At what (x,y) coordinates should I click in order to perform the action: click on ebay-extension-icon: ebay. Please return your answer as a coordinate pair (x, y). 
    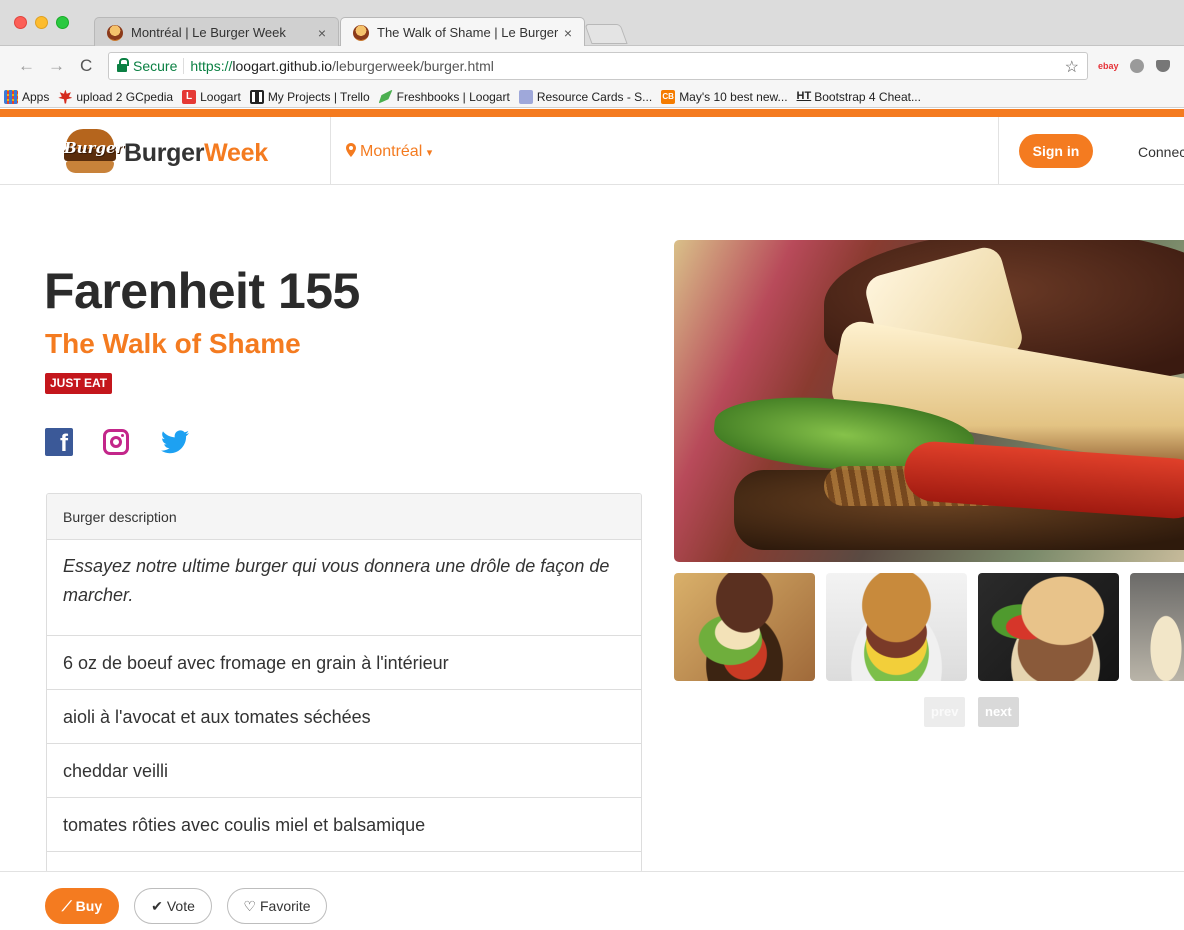
    Looking at the image, I should click on (1108, 66).